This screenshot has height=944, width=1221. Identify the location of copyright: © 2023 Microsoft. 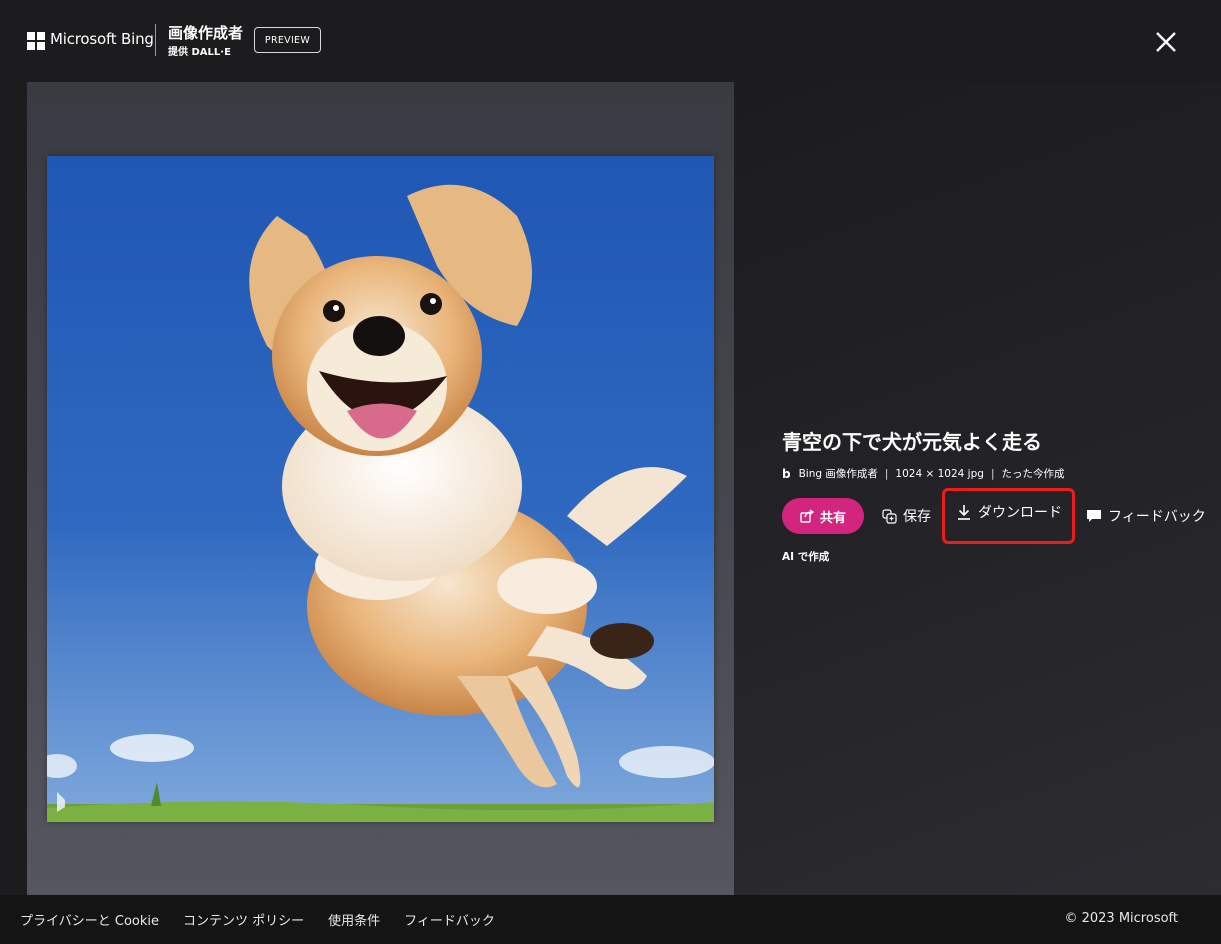
(1121, 918).